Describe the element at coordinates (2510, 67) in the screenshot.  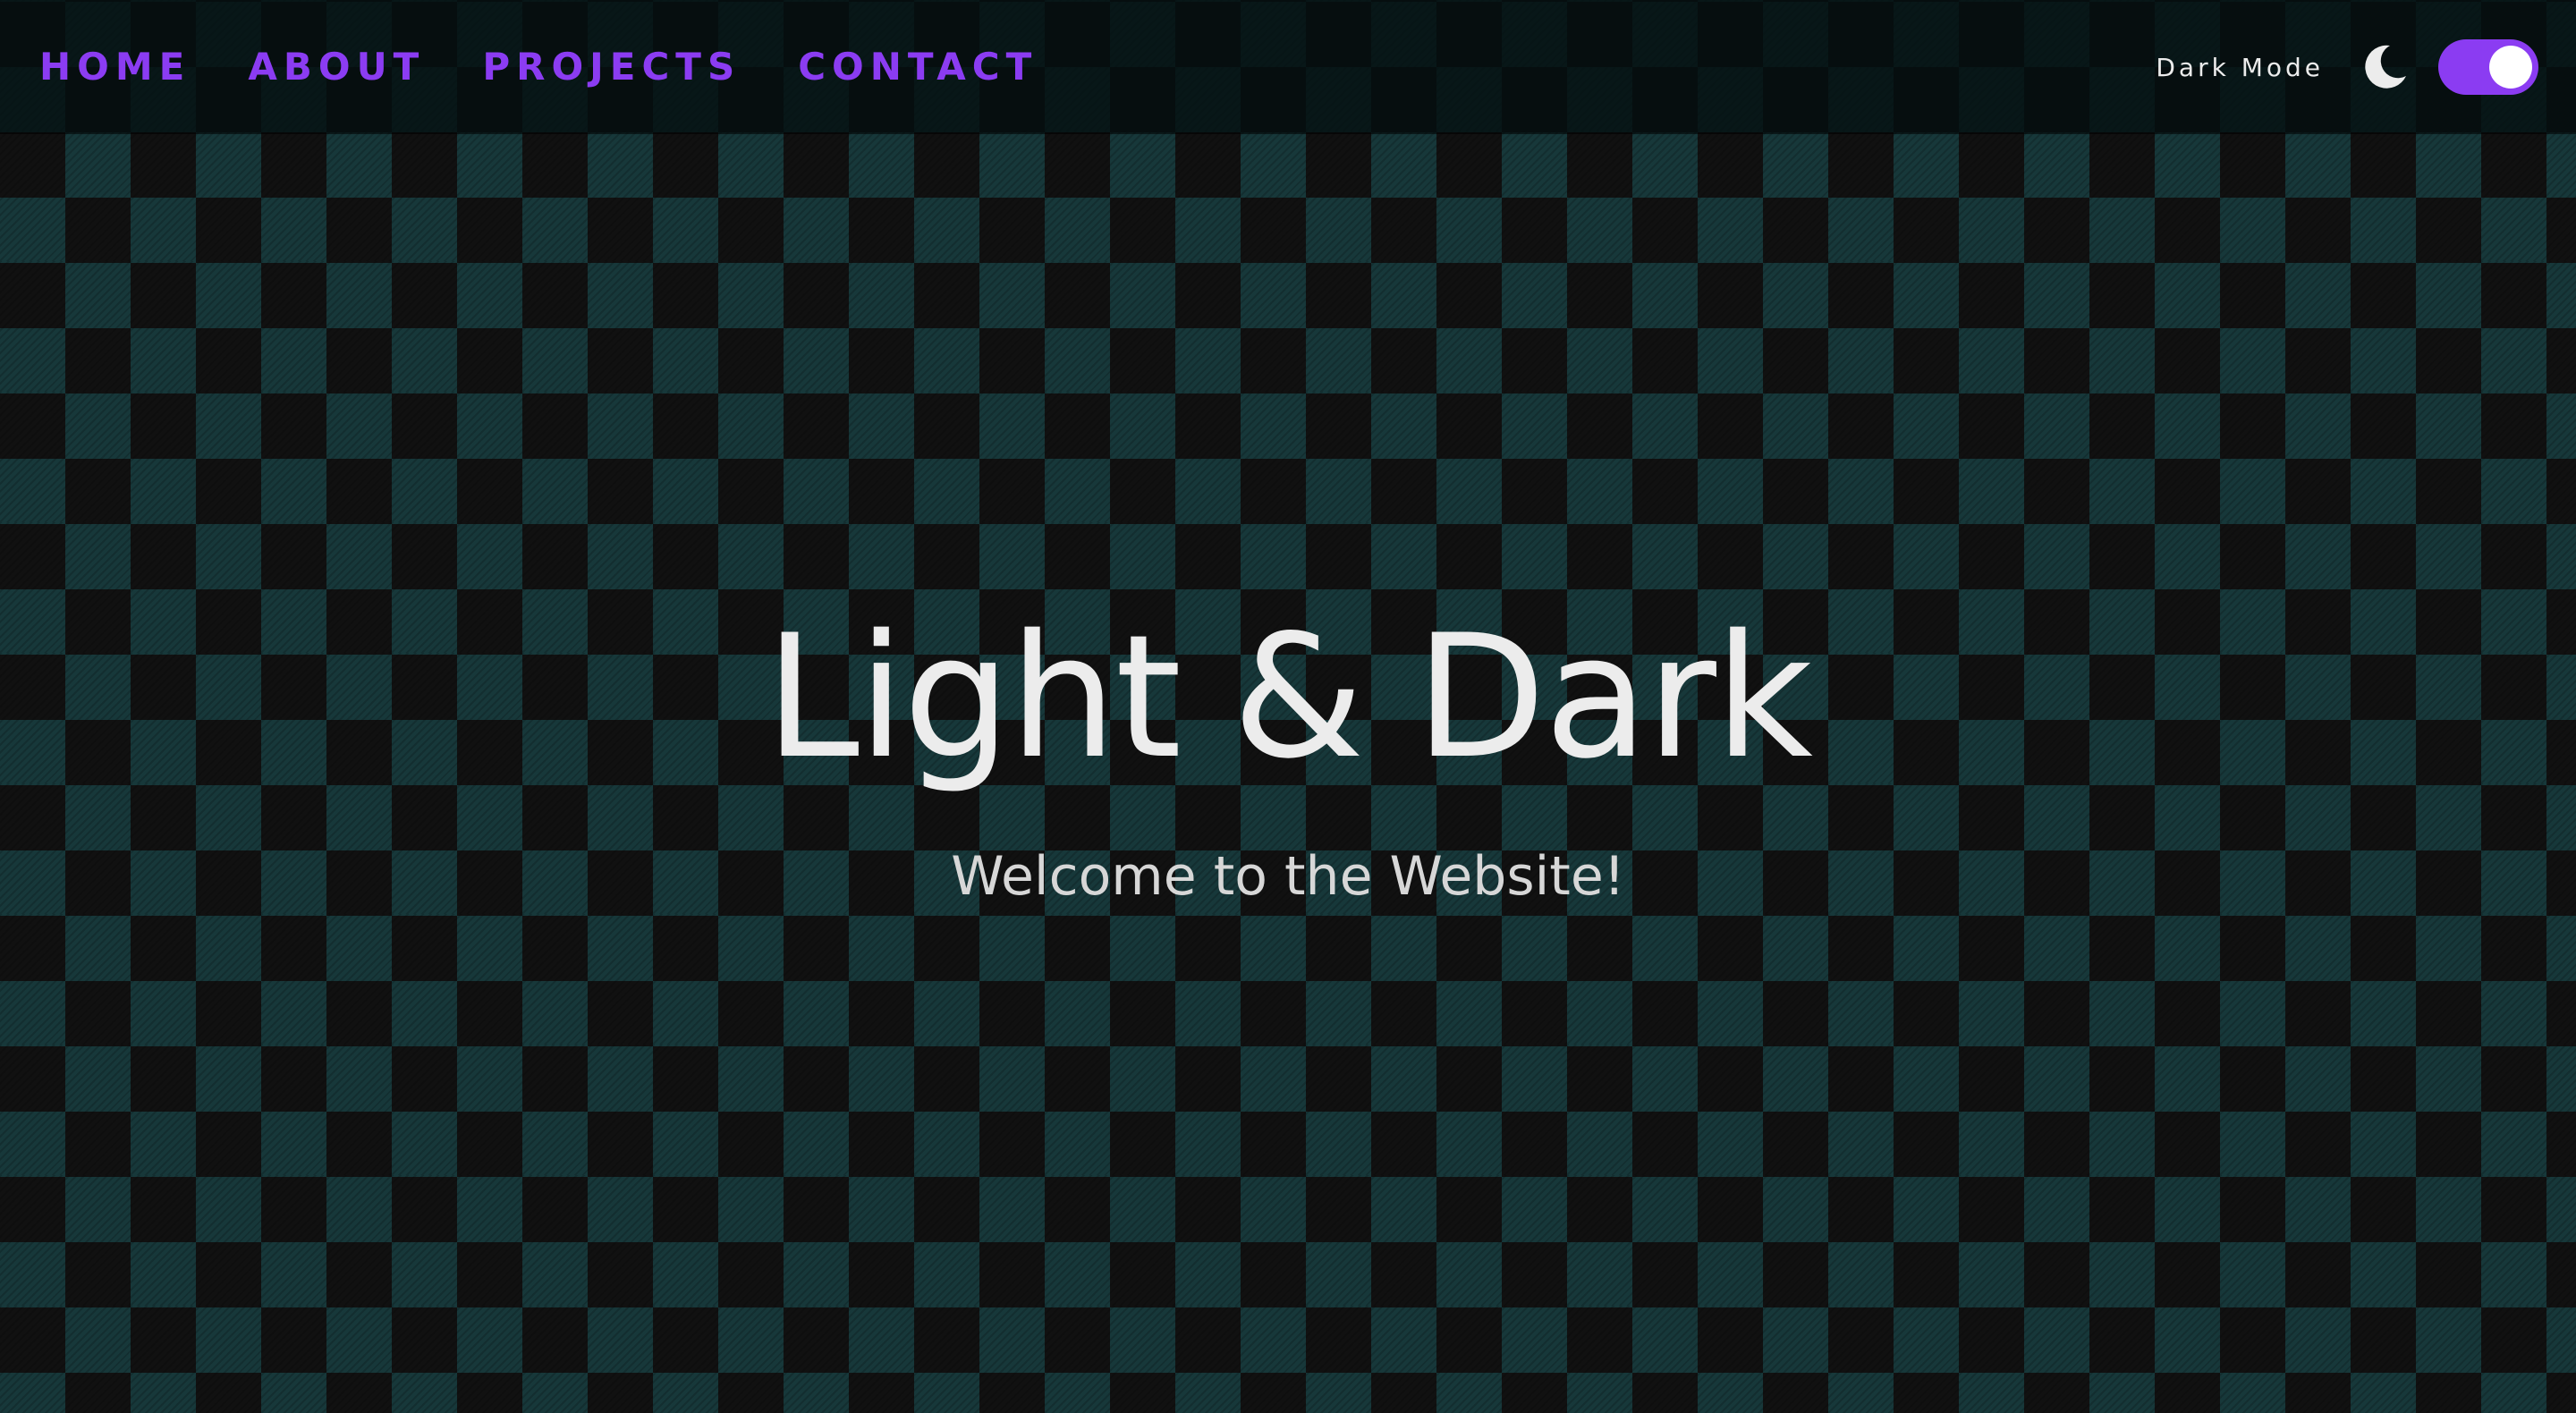
I see `toggle-knob` at that location.